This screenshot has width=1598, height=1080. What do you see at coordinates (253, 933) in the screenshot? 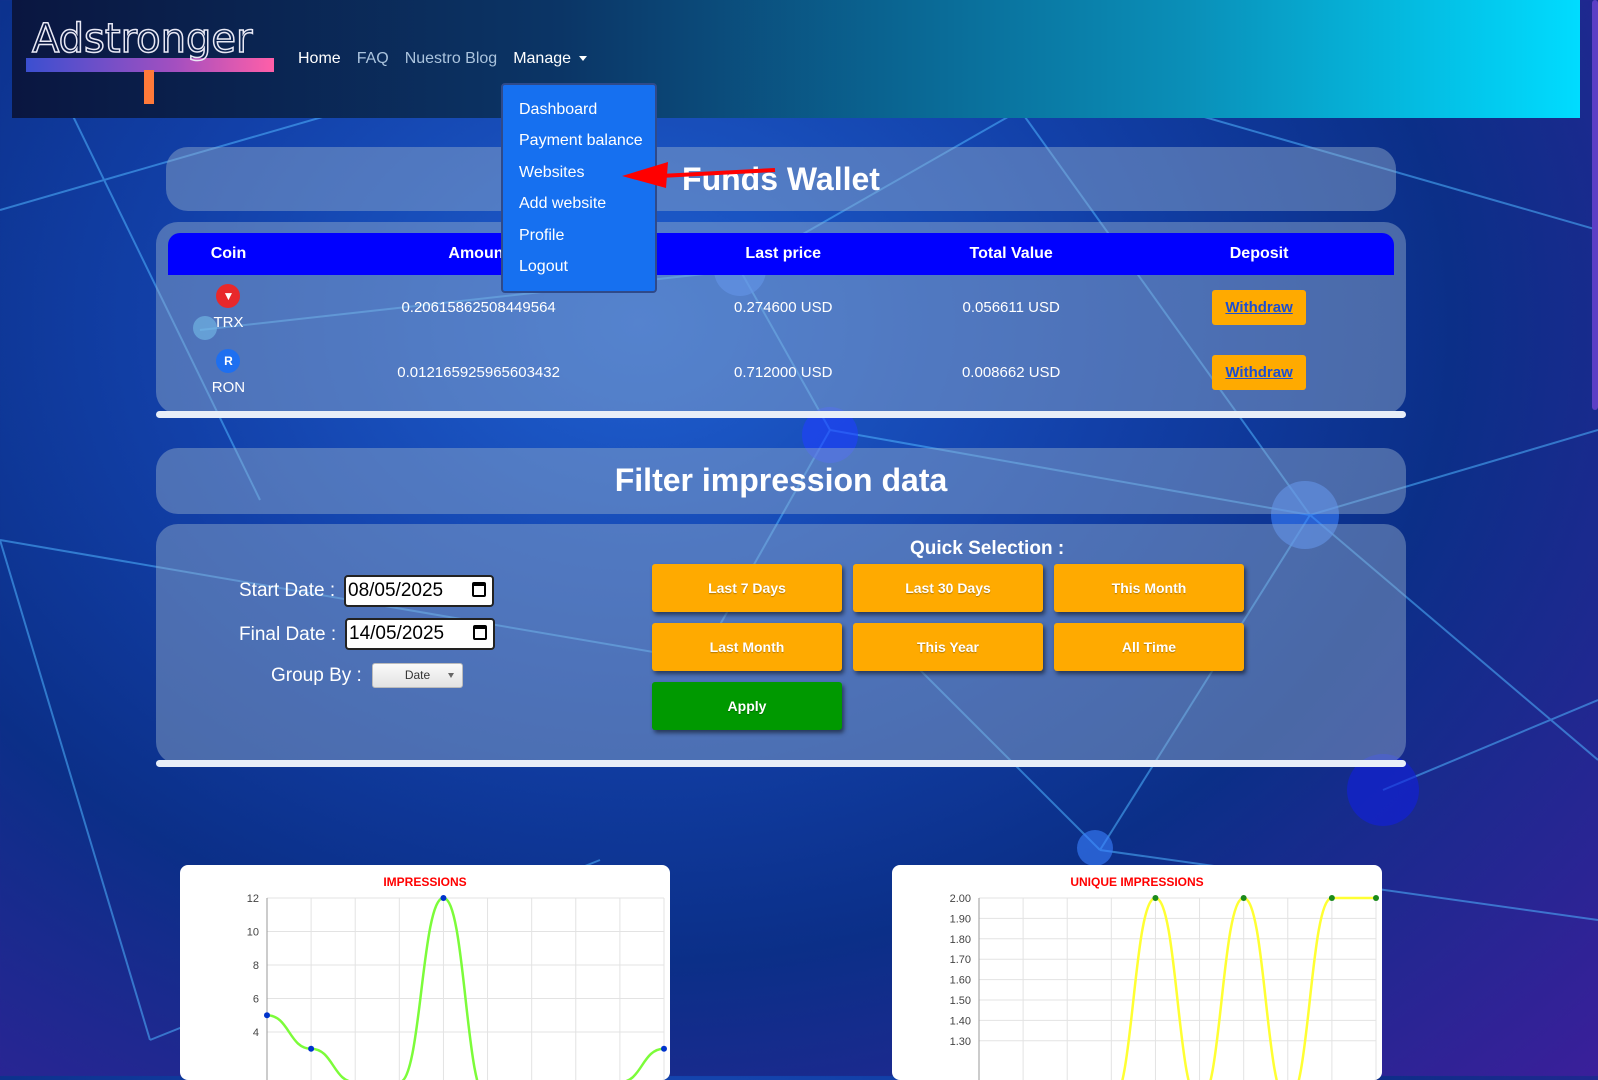
I see `y-tick-label: 10` at bounding box center [253, 933].